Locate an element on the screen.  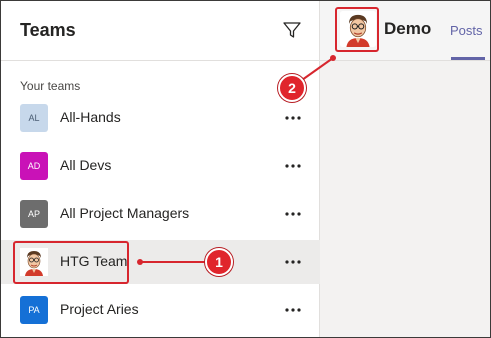
annotation-callout-1: 1 is located at coordinates (219, 262).